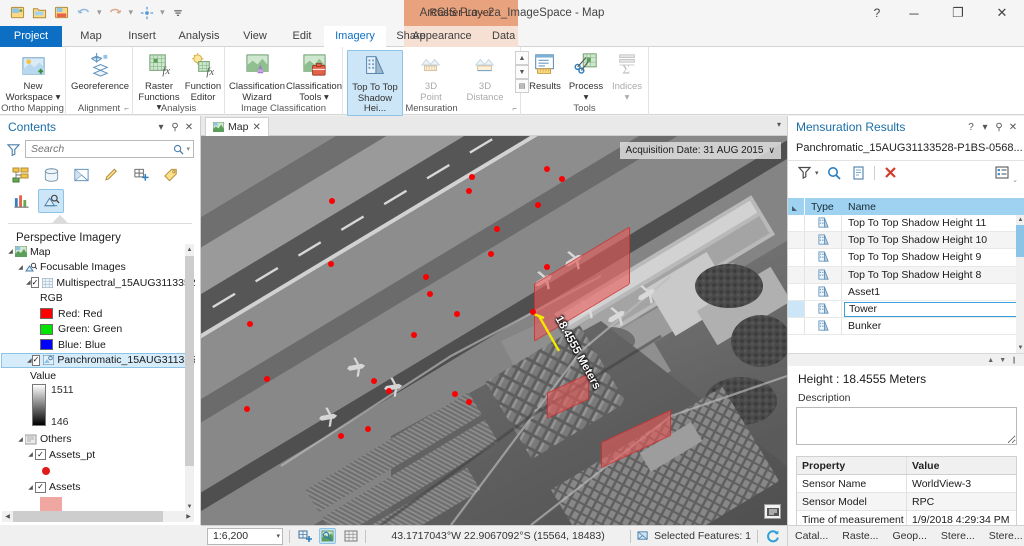 Image resolution: width=1024 pixels, height=546 pixels. I want to click on table-row: Top To Top Shadow Height 11, so click(906, 224).